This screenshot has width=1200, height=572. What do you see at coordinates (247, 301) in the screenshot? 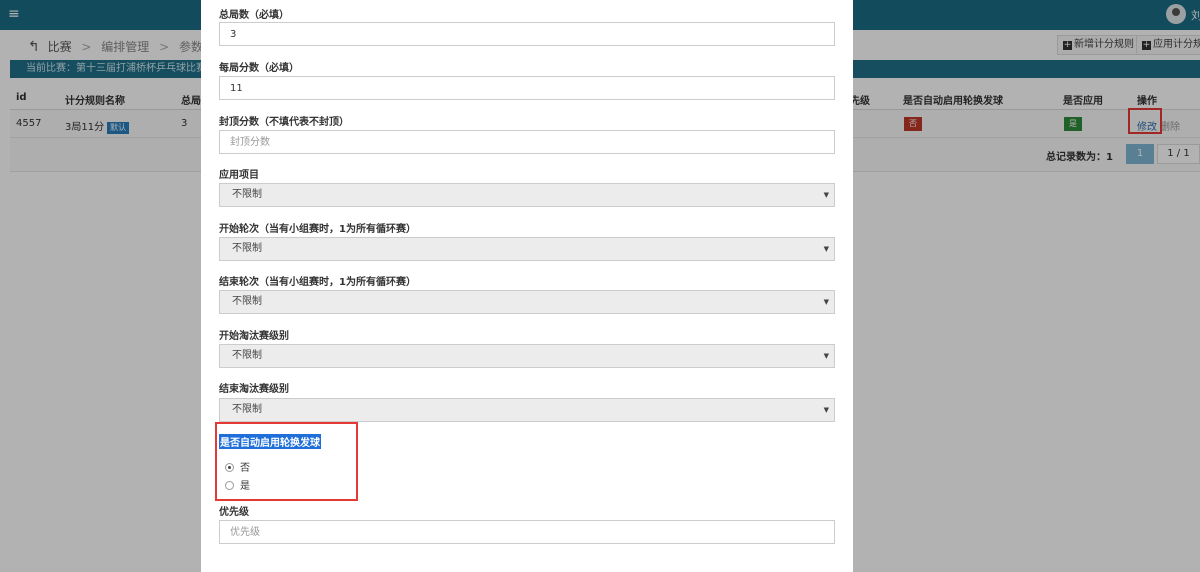
I see `end-round-value: 不限制` at bounding box center [247, 301].